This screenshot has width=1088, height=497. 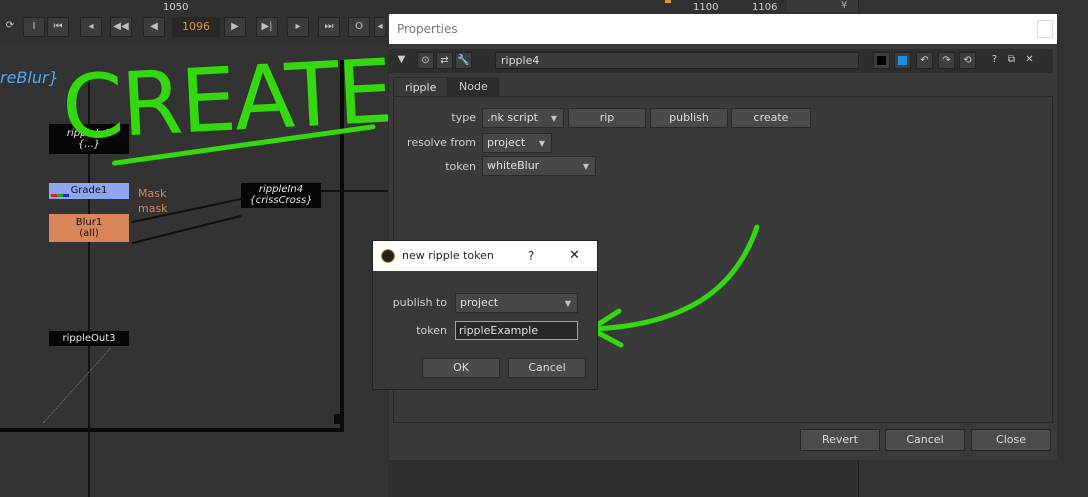 What do you see at coordinates (380, 27) in the screenshot?
I see `timeline-overflow-icon: ◂` at bounding box center [380, 27].